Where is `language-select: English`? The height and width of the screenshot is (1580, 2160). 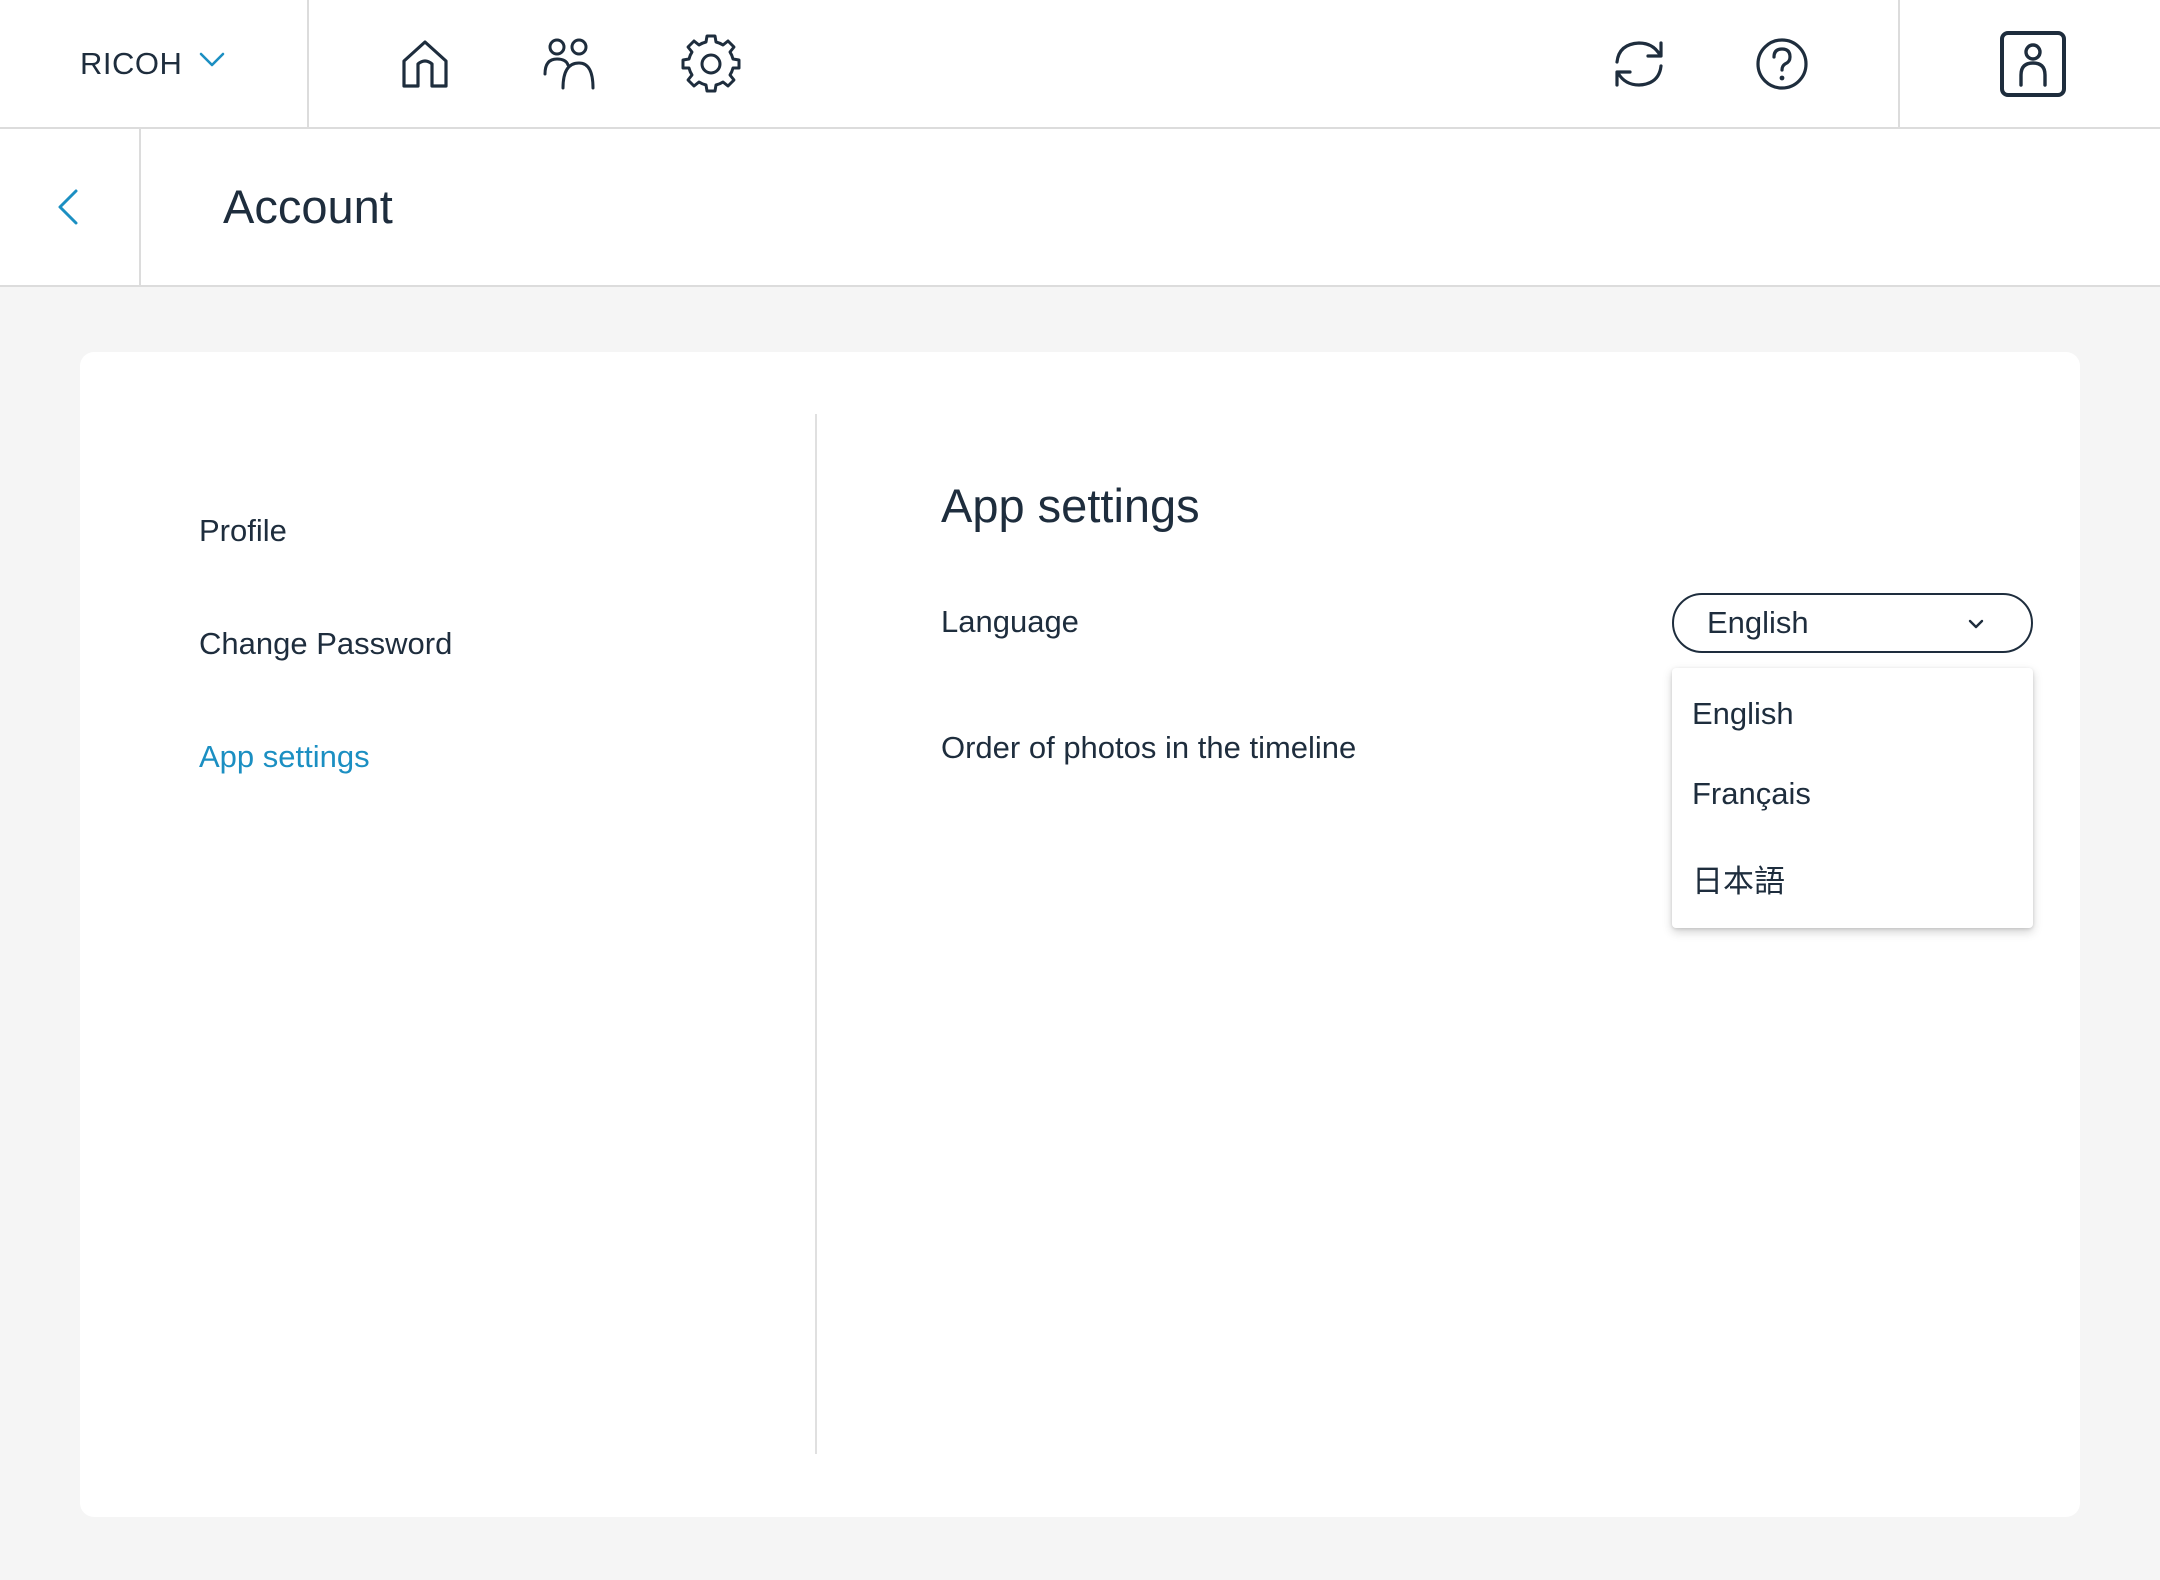
language-select: English is located at coordinates (1852, 623).